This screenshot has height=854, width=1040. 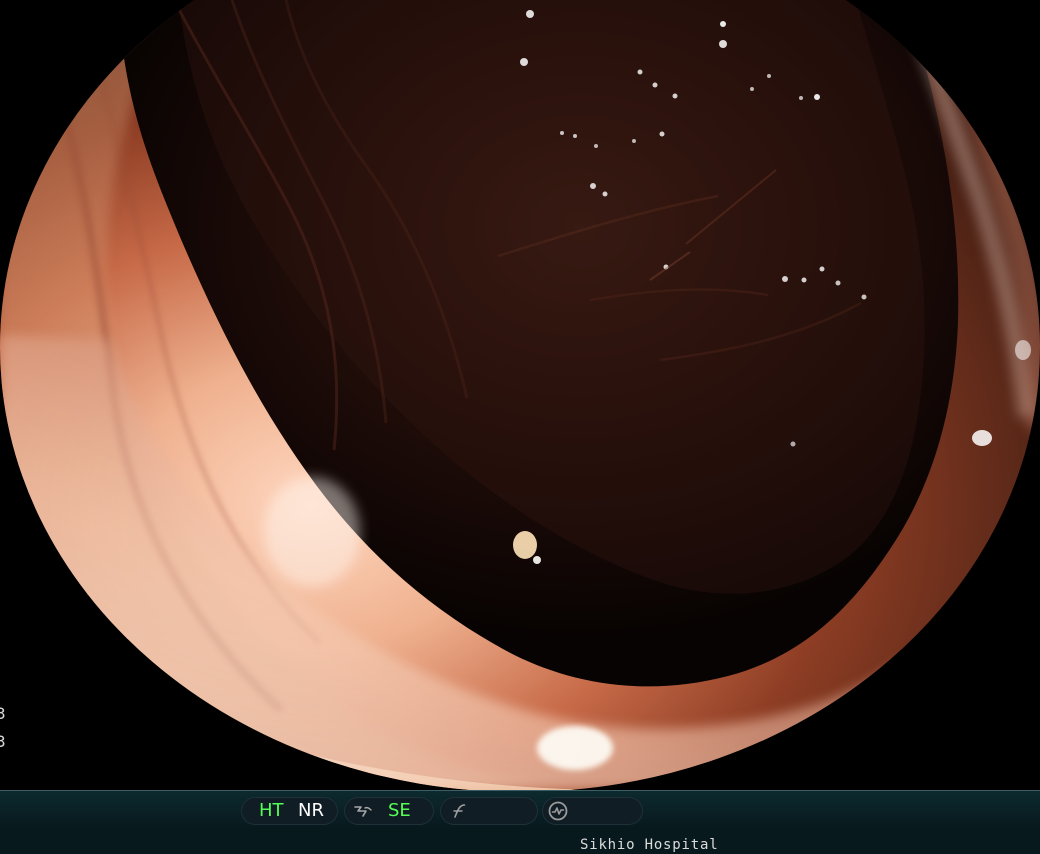 What do you see at coordinates (3, 741) in the screenshot?
I see `side-mark-2: 3` at bounding box center [3, 741].